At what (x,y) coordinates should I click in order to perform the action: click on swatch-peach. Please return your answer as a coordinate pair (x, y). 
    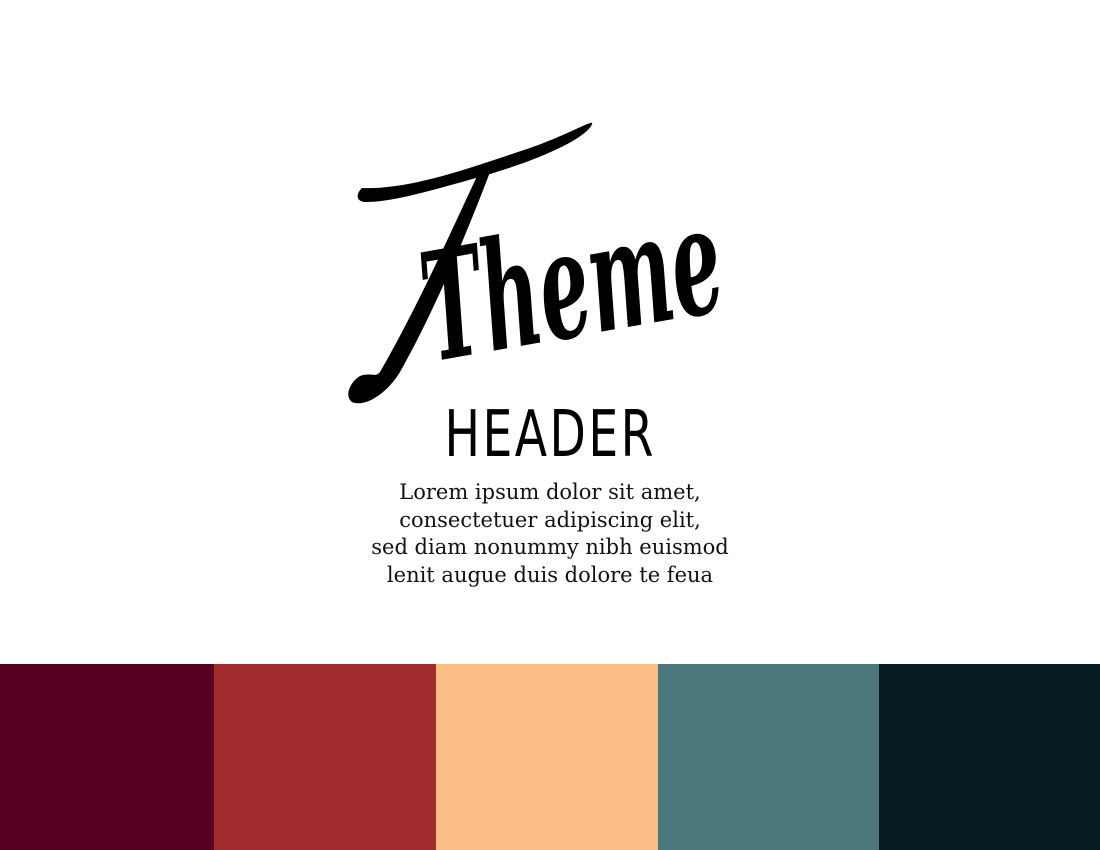
    Looking at the image, I should click on (547, 757).